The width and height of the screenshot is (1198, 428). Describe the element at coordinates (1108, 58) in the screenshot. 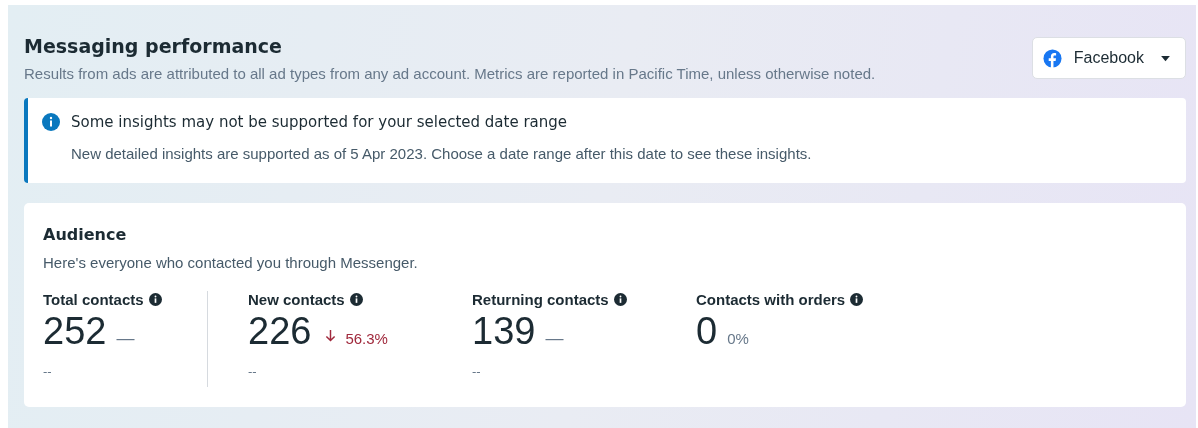

I see `platform-dropdown: Facebook` at that location.